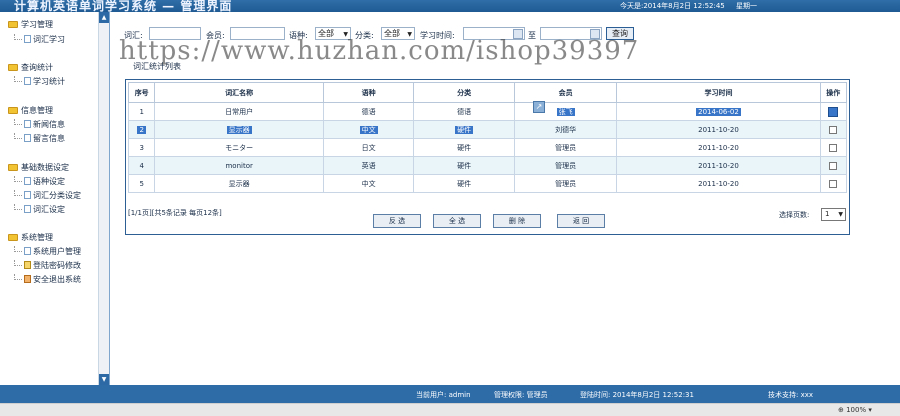  I want to click on list-caption: 词汇统计列表, so click(157, 66).